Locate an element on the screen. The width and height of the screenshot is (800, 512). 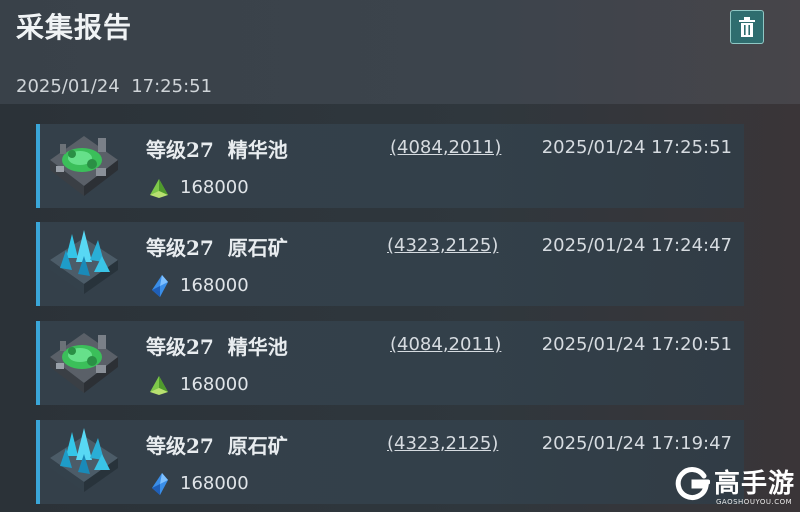
watermark-subtext: GAOSHOUYOU.COM is located at coordinates (754, 502).